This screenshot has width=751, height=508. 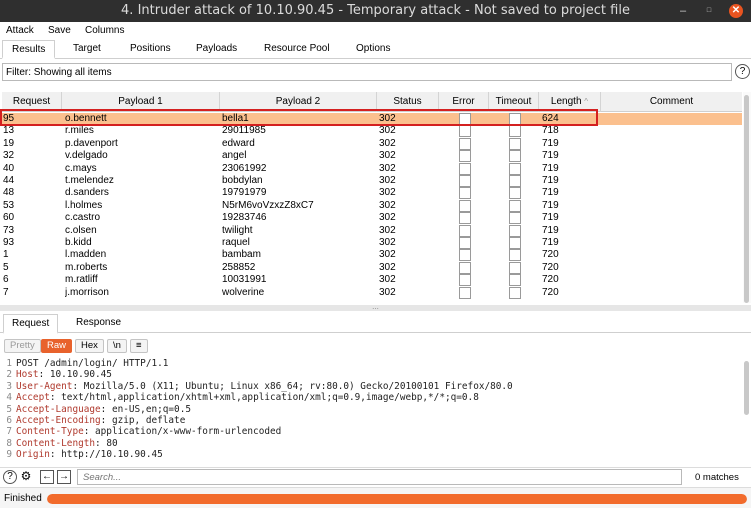 I want to click on header-name: Host, so click(x=27, y=375).